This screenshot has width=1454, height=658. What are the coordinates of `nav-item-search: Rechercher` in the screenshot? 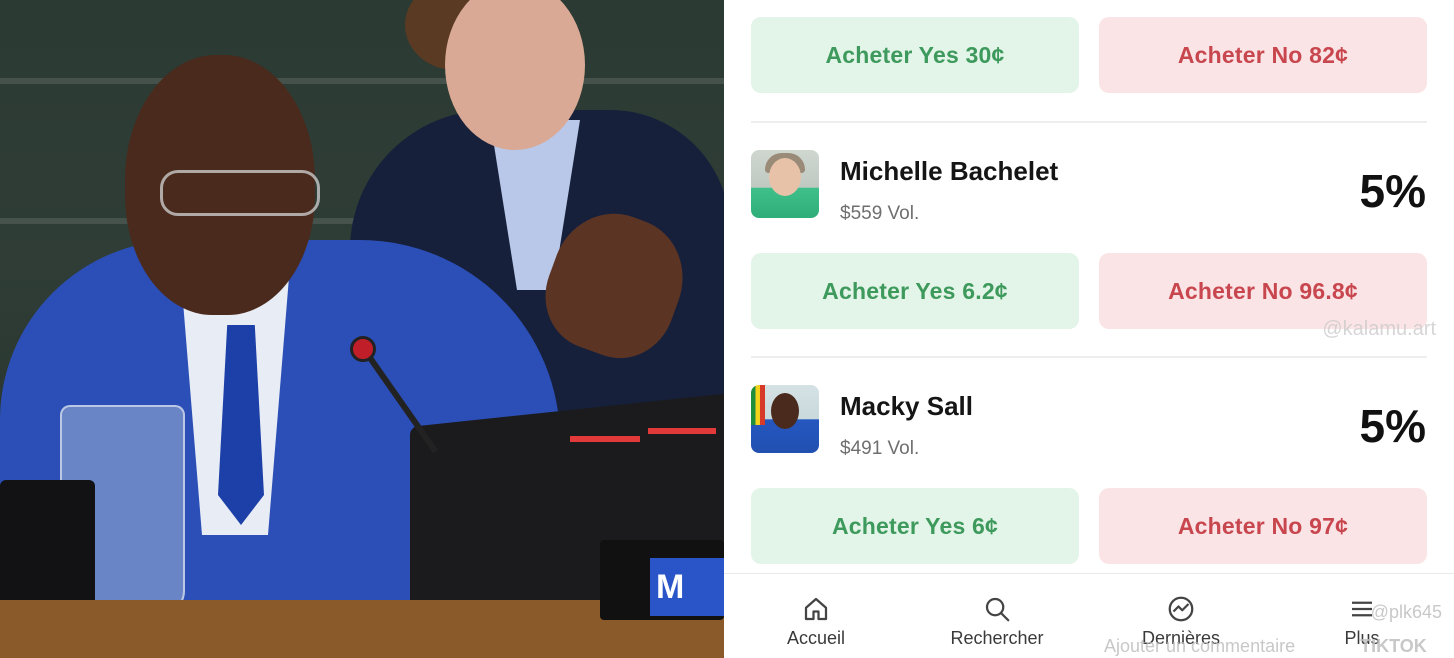 It's located at (997, 621).